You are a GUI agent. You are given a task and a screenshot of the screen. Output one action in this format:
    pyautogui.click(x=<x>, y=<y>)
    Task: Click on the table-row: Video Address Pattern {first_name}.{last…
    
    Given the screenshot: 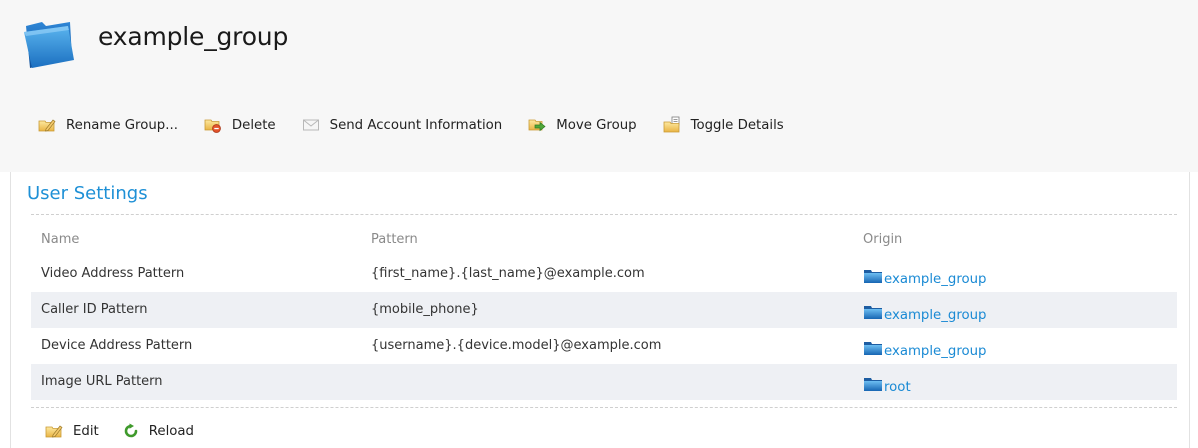 What is the action you would take?
    pyautogui.click(x=604, y=274)
    